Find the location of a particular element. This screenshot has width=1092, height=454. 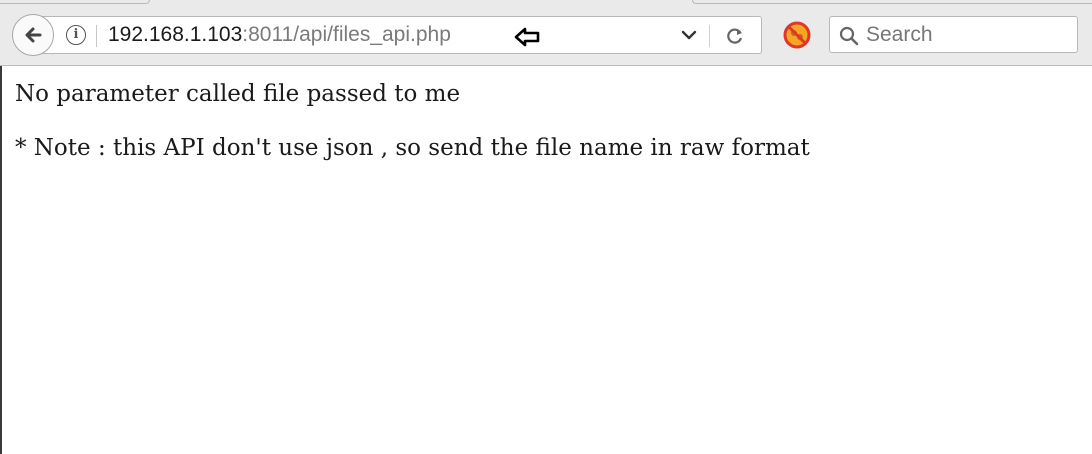

search-input is located at coordinates (966, 34).